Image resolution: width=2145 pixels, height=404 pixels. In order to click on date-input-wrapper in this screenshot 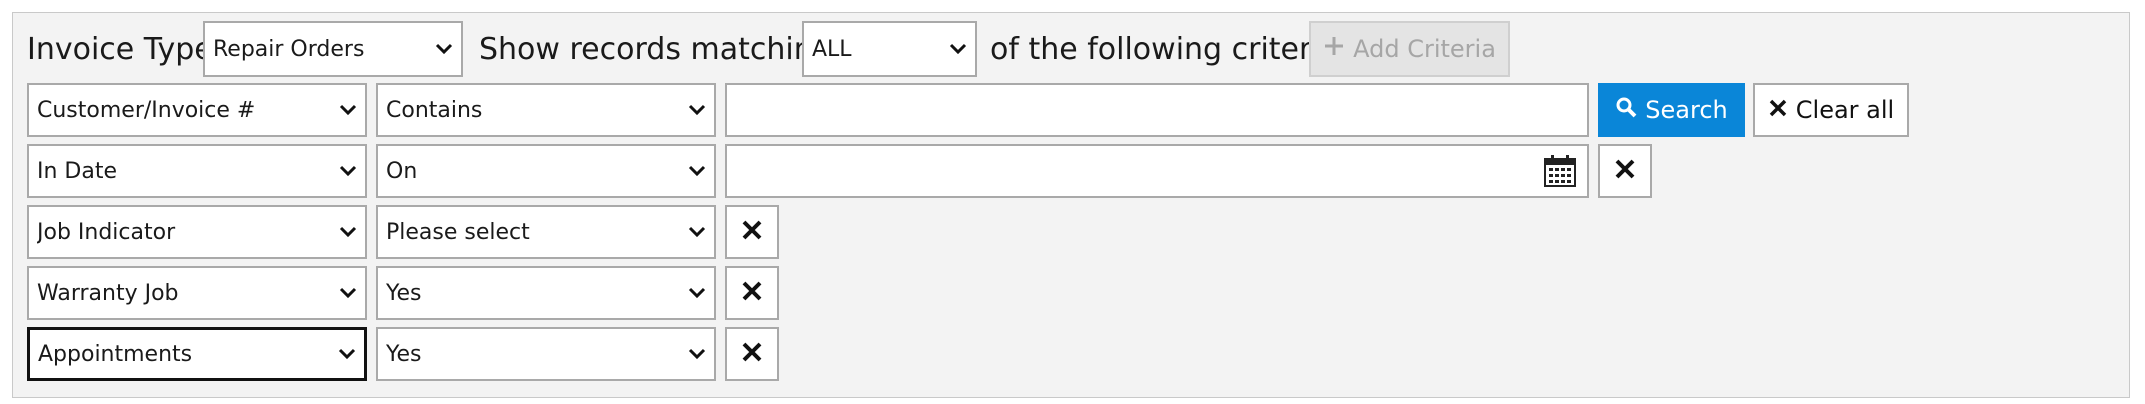, I will do `click(1157, 171)`.